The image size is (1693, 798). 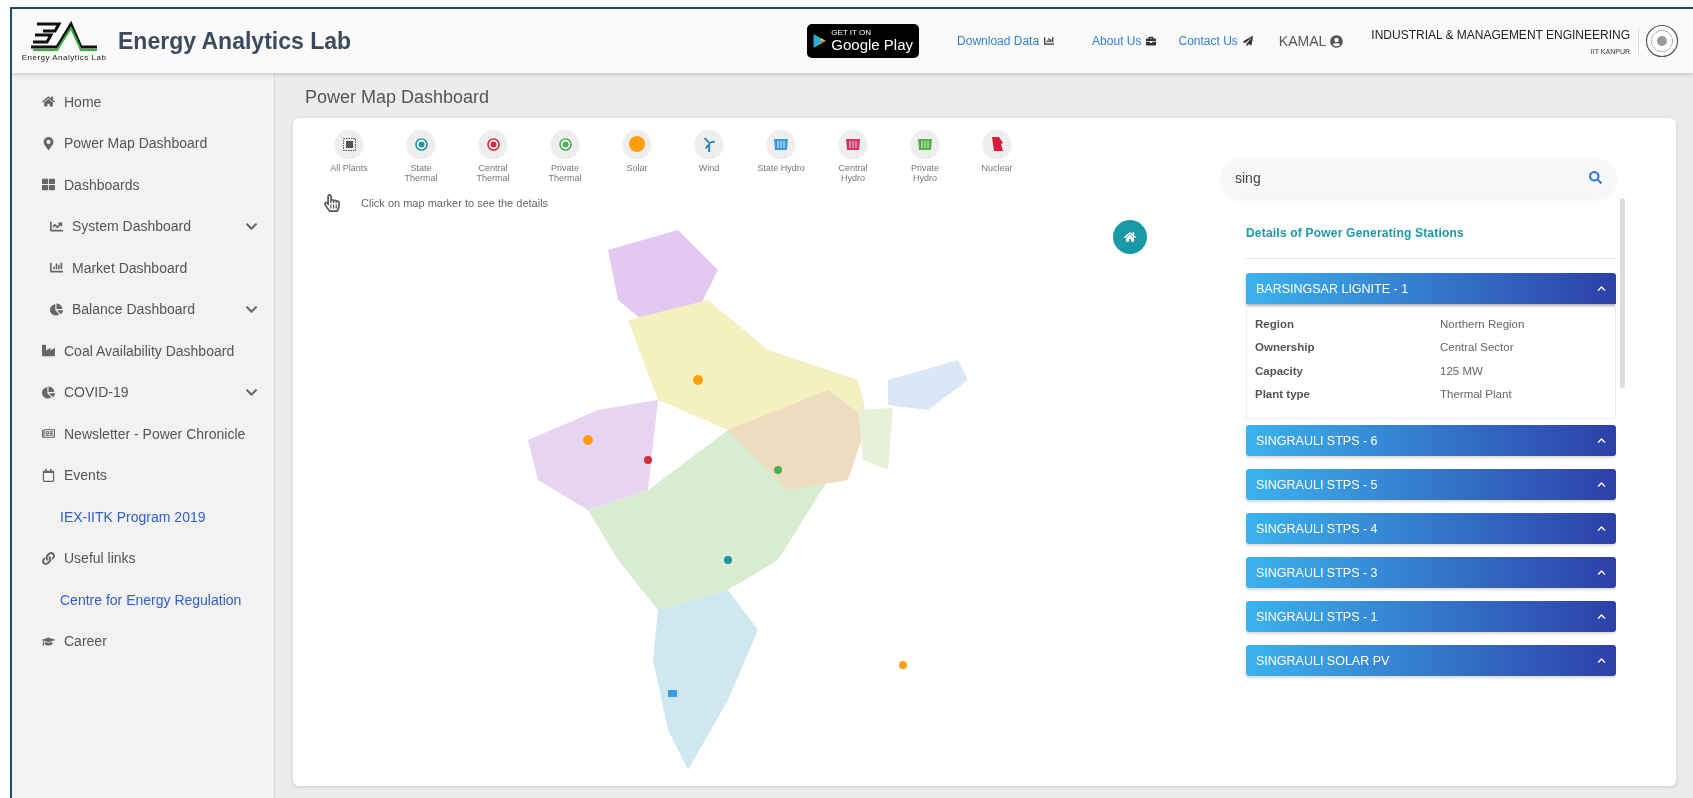 I want to click on header-link: Contact Us, so click(x=1215, y=41).